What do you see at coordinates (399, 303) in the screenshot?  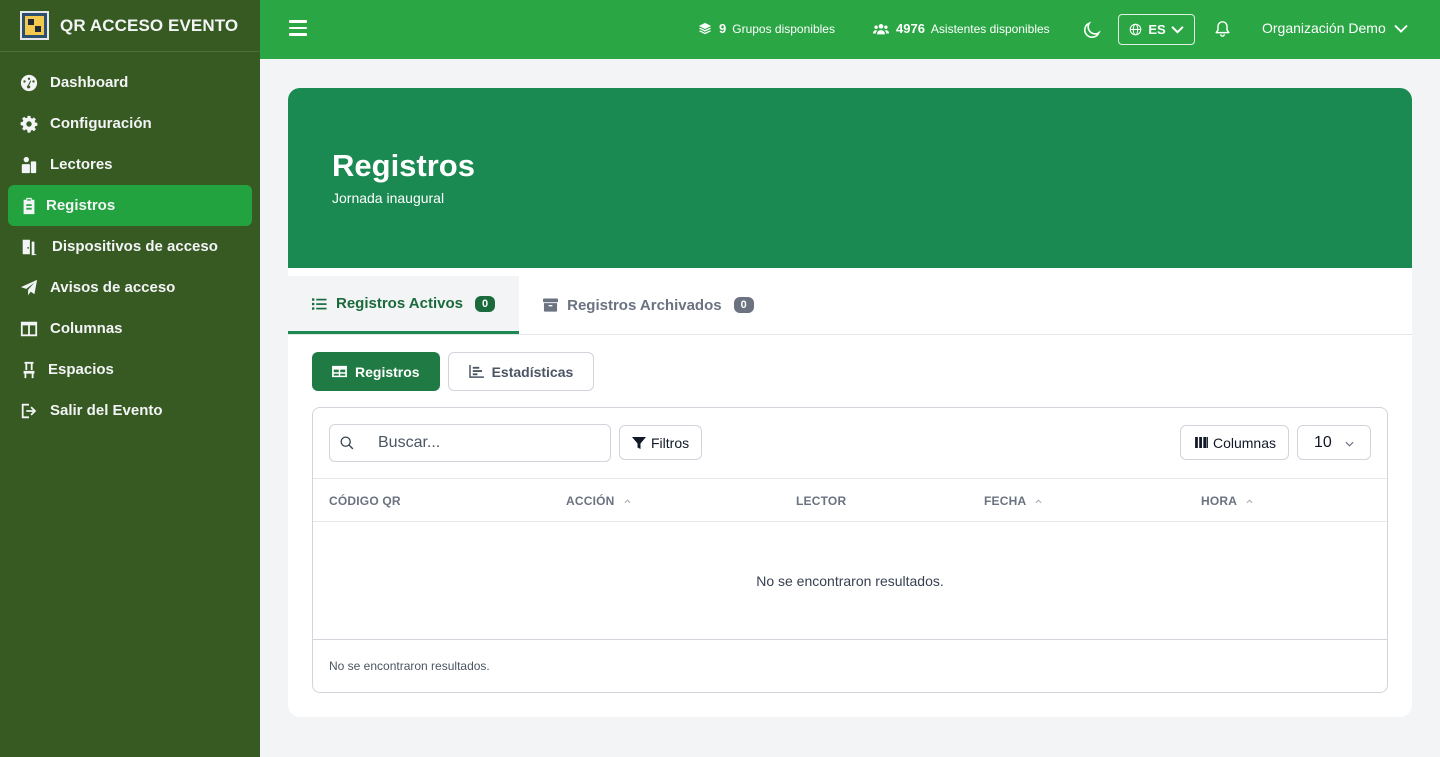 I see `tab-label: Registros Activos` at bounding box center [399, 303].